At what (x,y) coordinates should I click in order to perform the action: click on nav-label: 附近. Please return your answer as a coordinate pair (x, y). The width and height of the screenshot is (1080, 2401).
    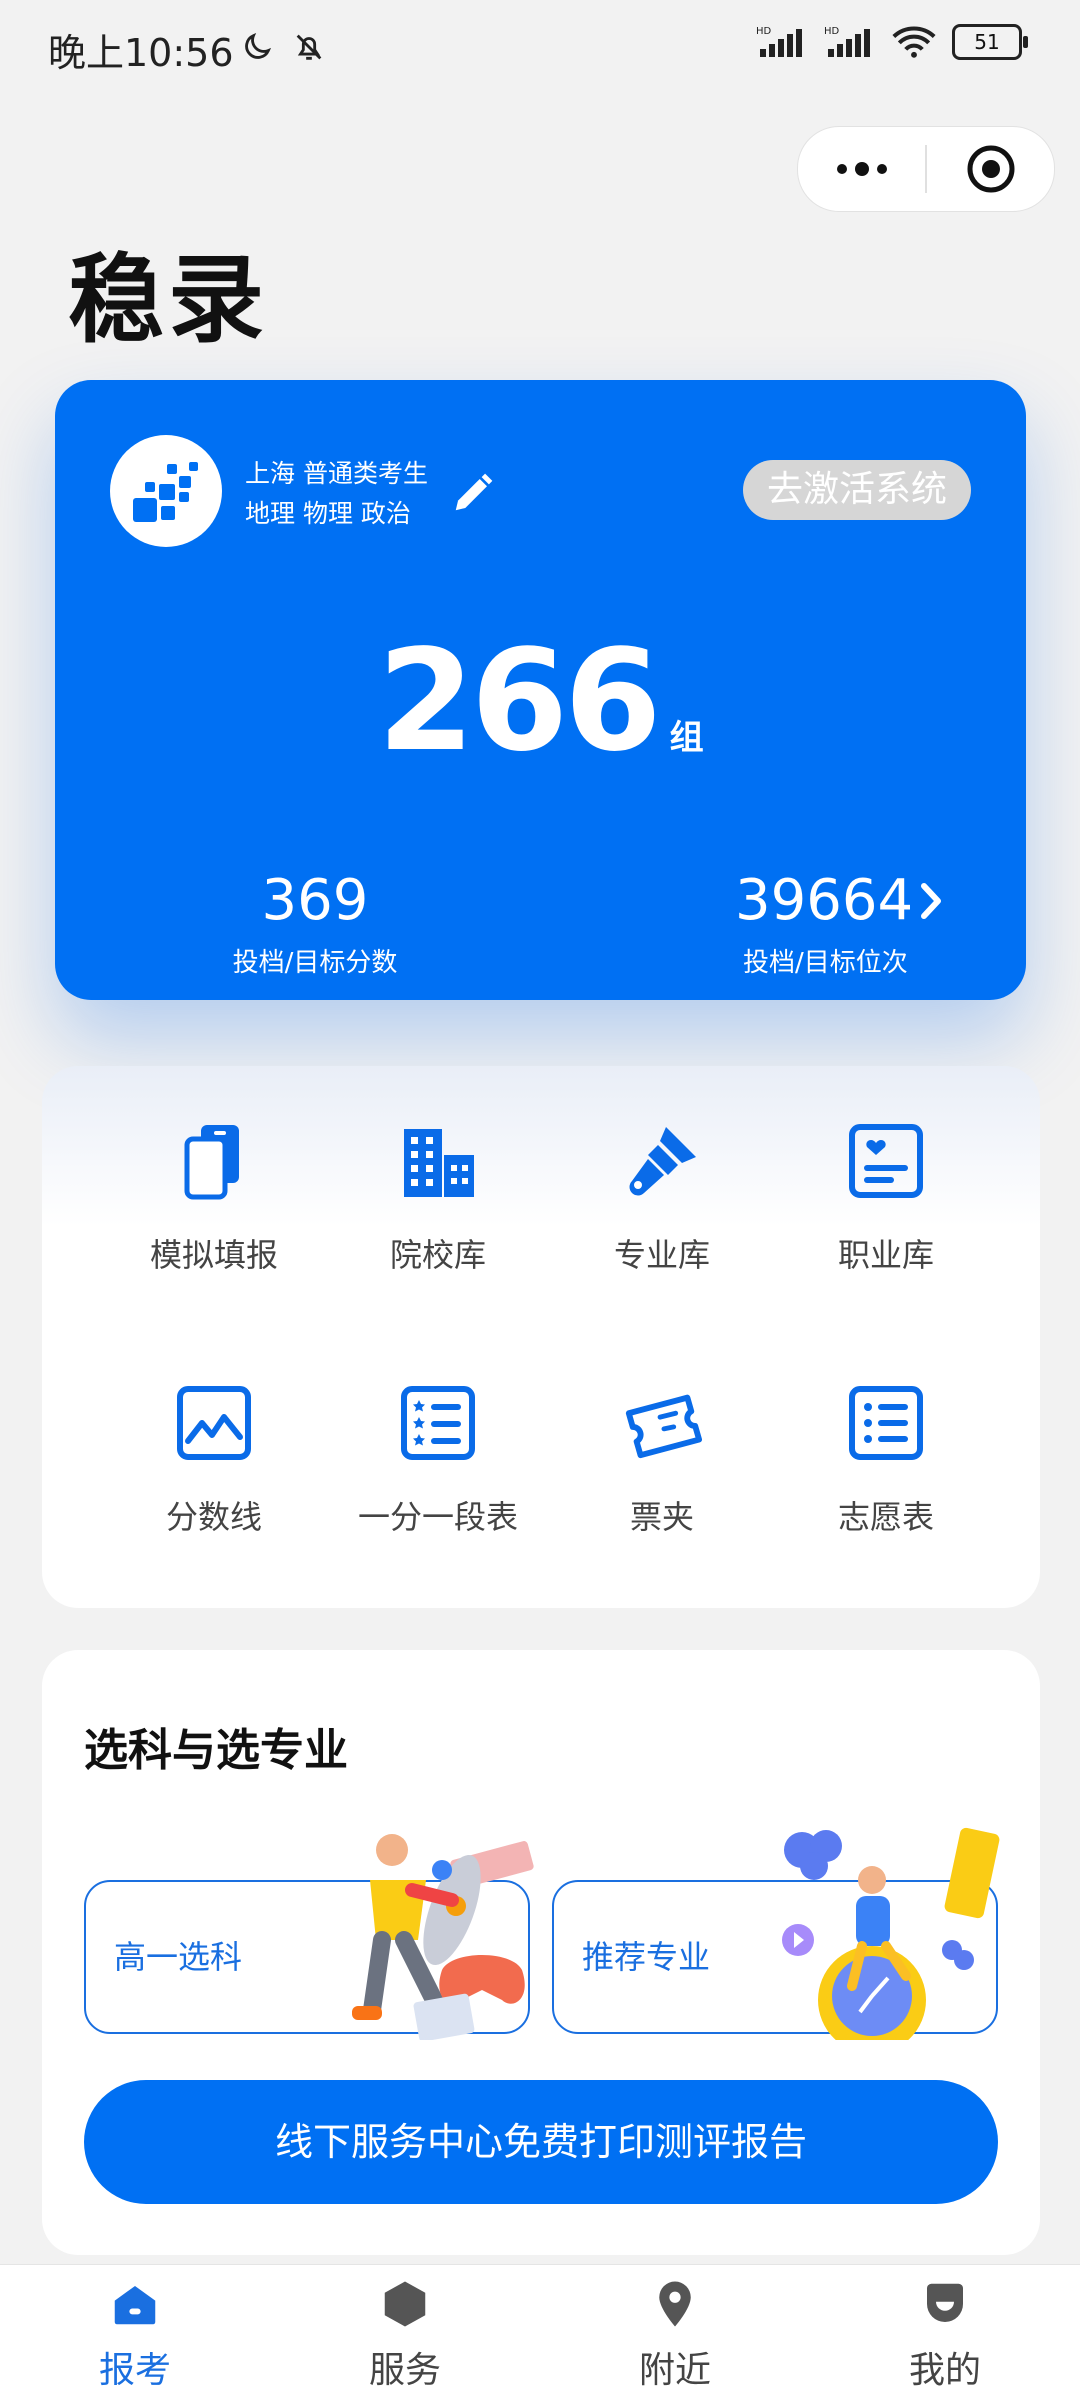
    Looking at the image, I should click on (674, 2370).